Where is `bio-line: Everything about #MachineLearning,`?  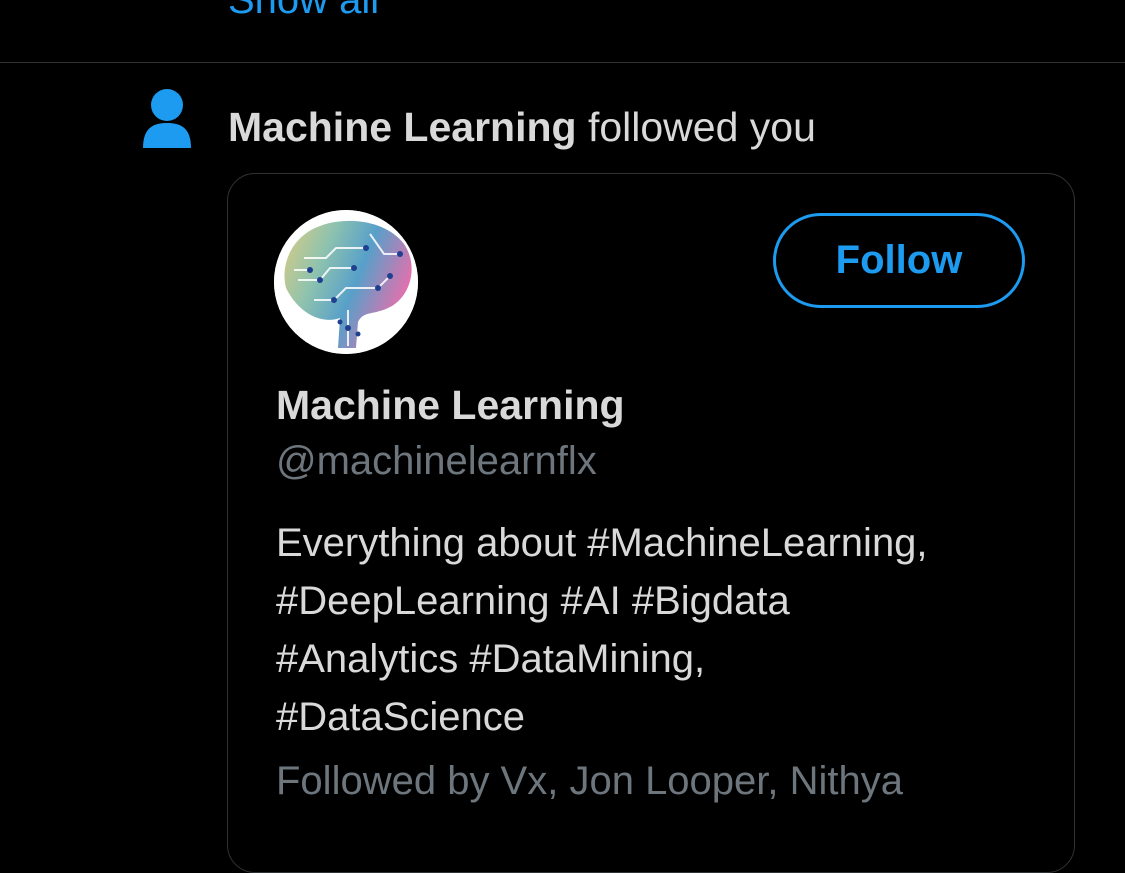 bio-line: Everything about #MachineLearning, is located at coordinates (602, 543).